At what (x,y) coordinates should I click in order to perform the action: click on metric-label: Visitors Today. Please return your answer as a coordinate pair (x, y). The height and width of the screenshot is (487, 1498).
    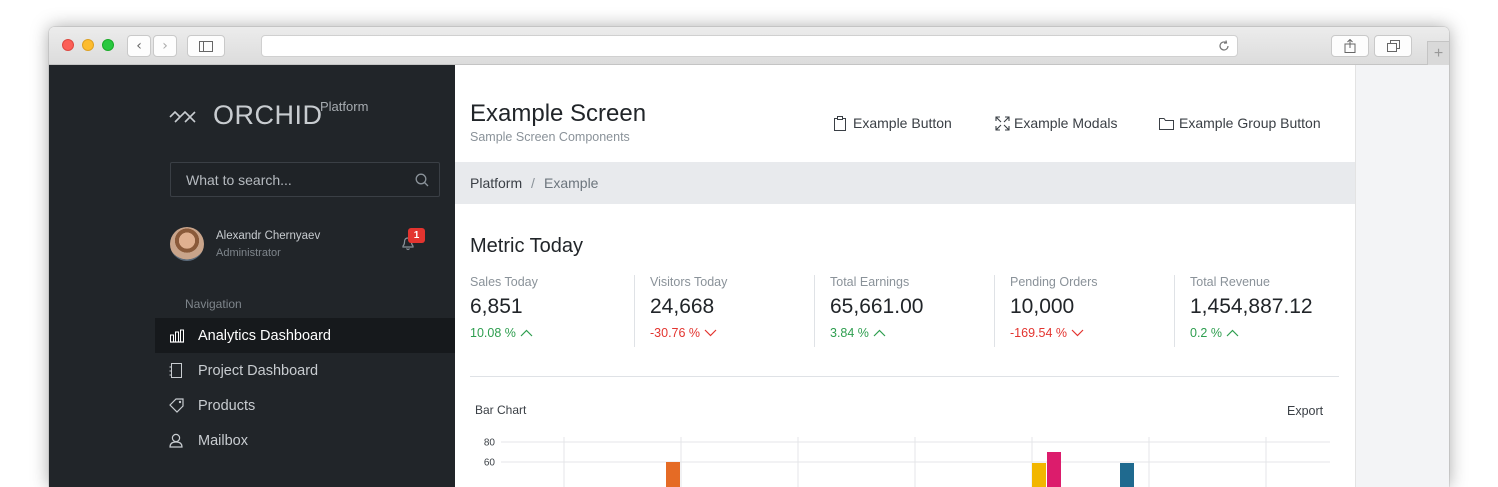
    Looking at the image, I should click on (689, 282).